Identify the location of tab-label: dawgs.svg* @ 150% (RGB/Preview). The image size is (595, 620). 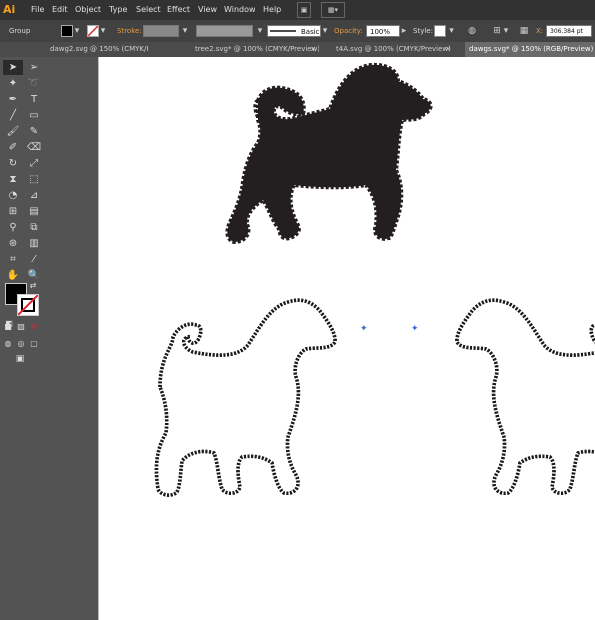
(531, 49).